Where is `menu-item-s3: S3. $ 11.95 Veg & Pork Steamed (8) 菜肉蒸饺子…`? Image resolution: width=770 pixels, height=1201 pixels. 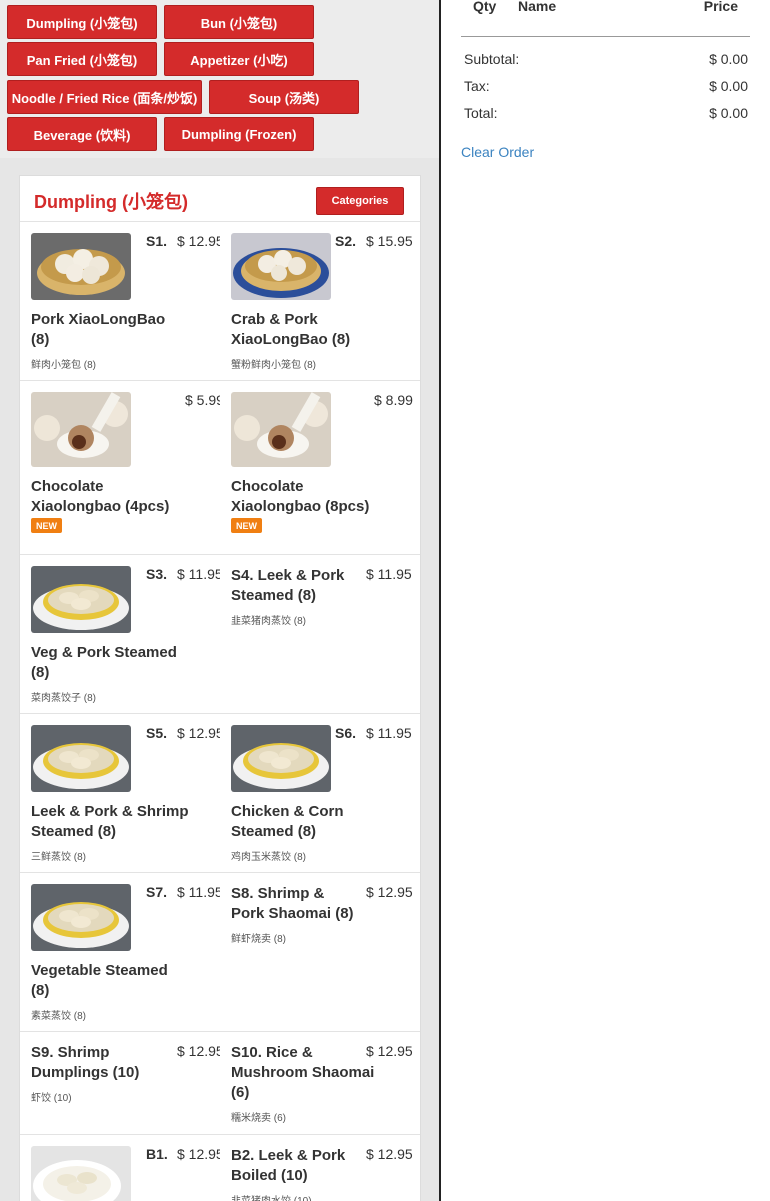
menu-item-s3: S3. $ 11.95 Veg & Pork Steamed (8) 菜肉蒸饺子… is located at coordinates (120, 634).